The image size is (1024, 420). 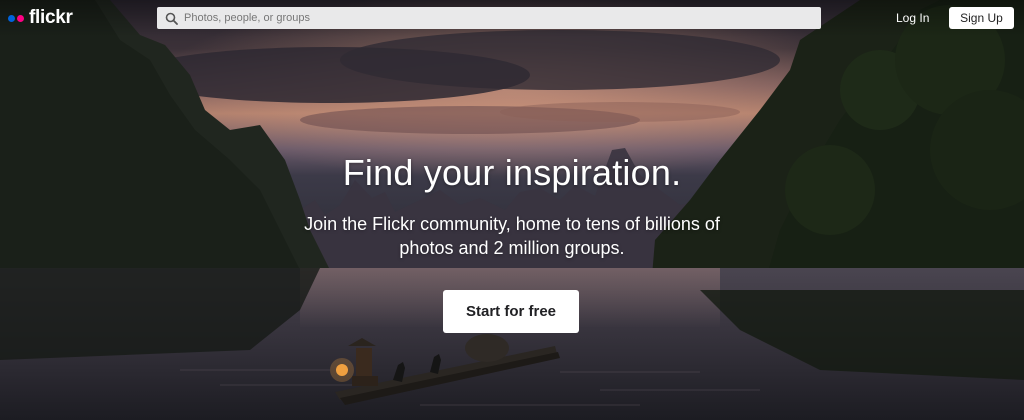 What do you see at coordinates (11, 18) in the screenshot?
I see `logo-blue-dot-icon` at bounding box center [11, 18].